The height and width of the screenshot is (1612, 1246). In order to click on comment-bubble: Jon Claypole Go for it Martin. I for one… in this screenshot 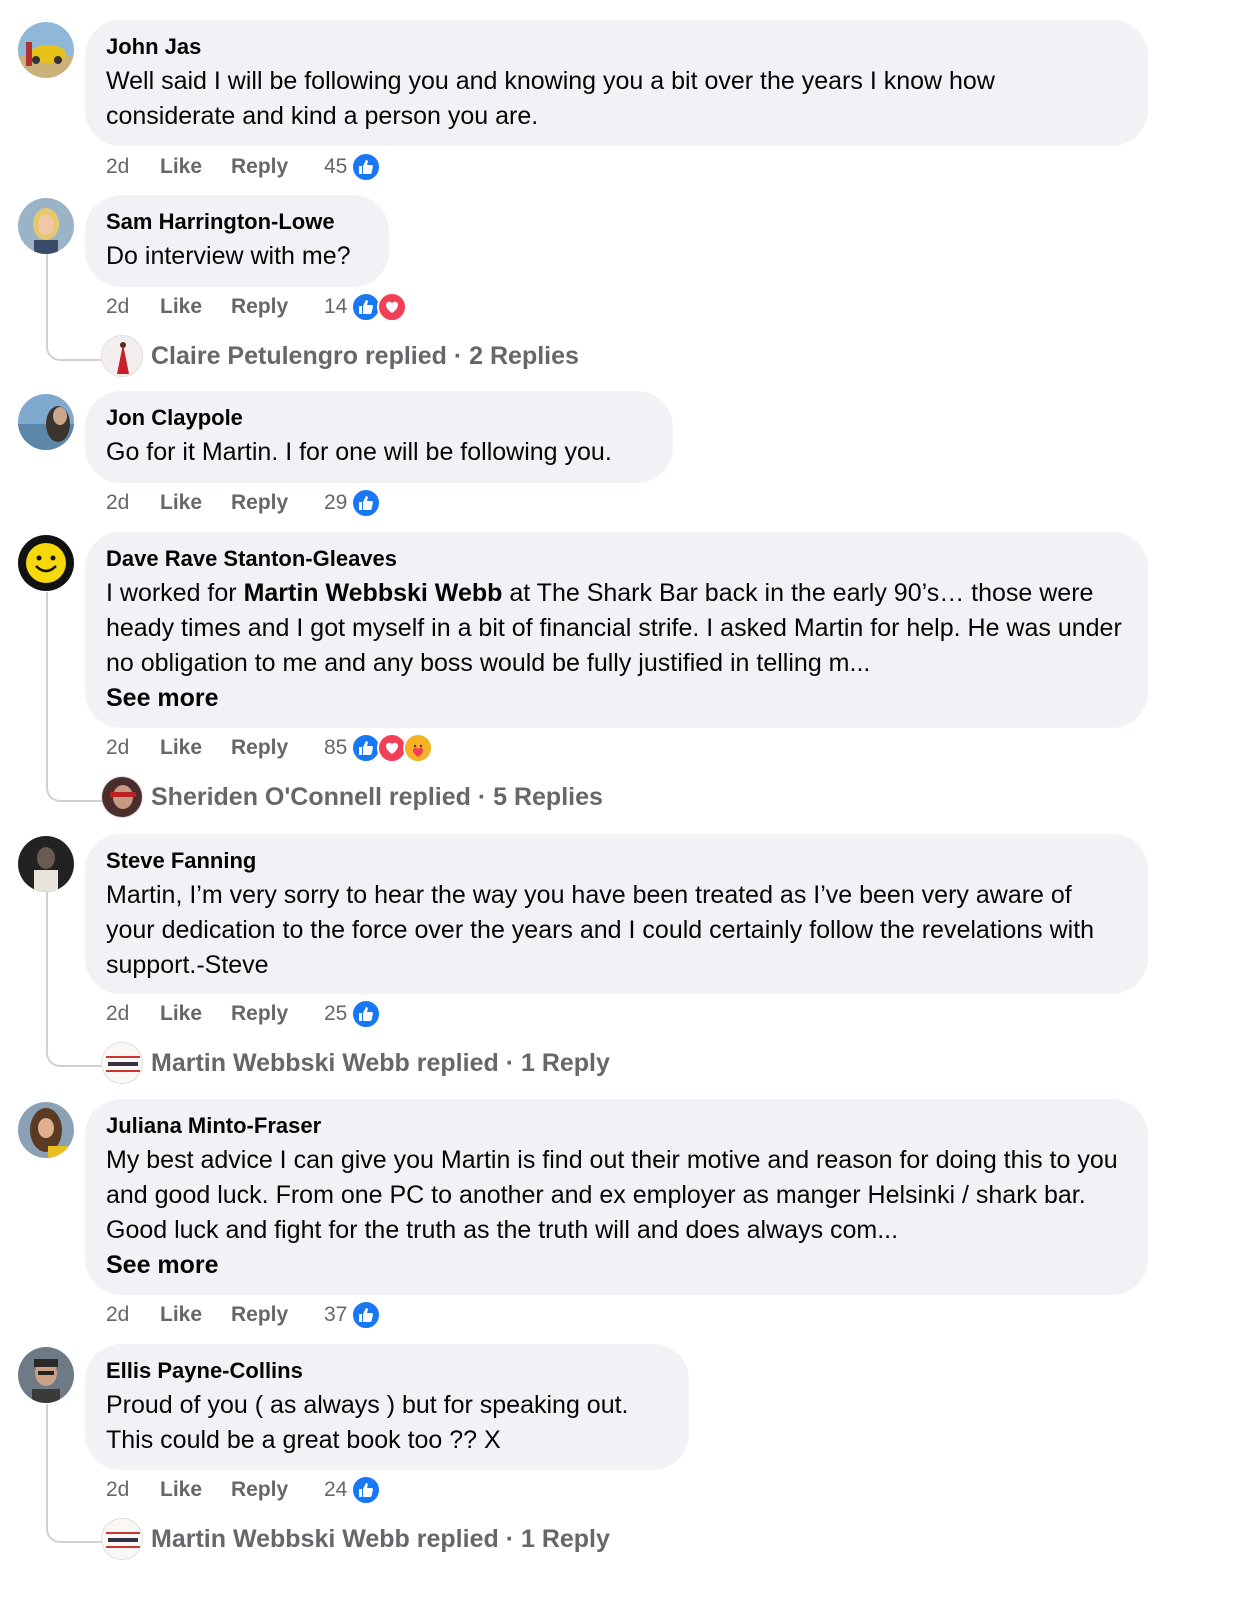, I will do `click(379, 437)`.